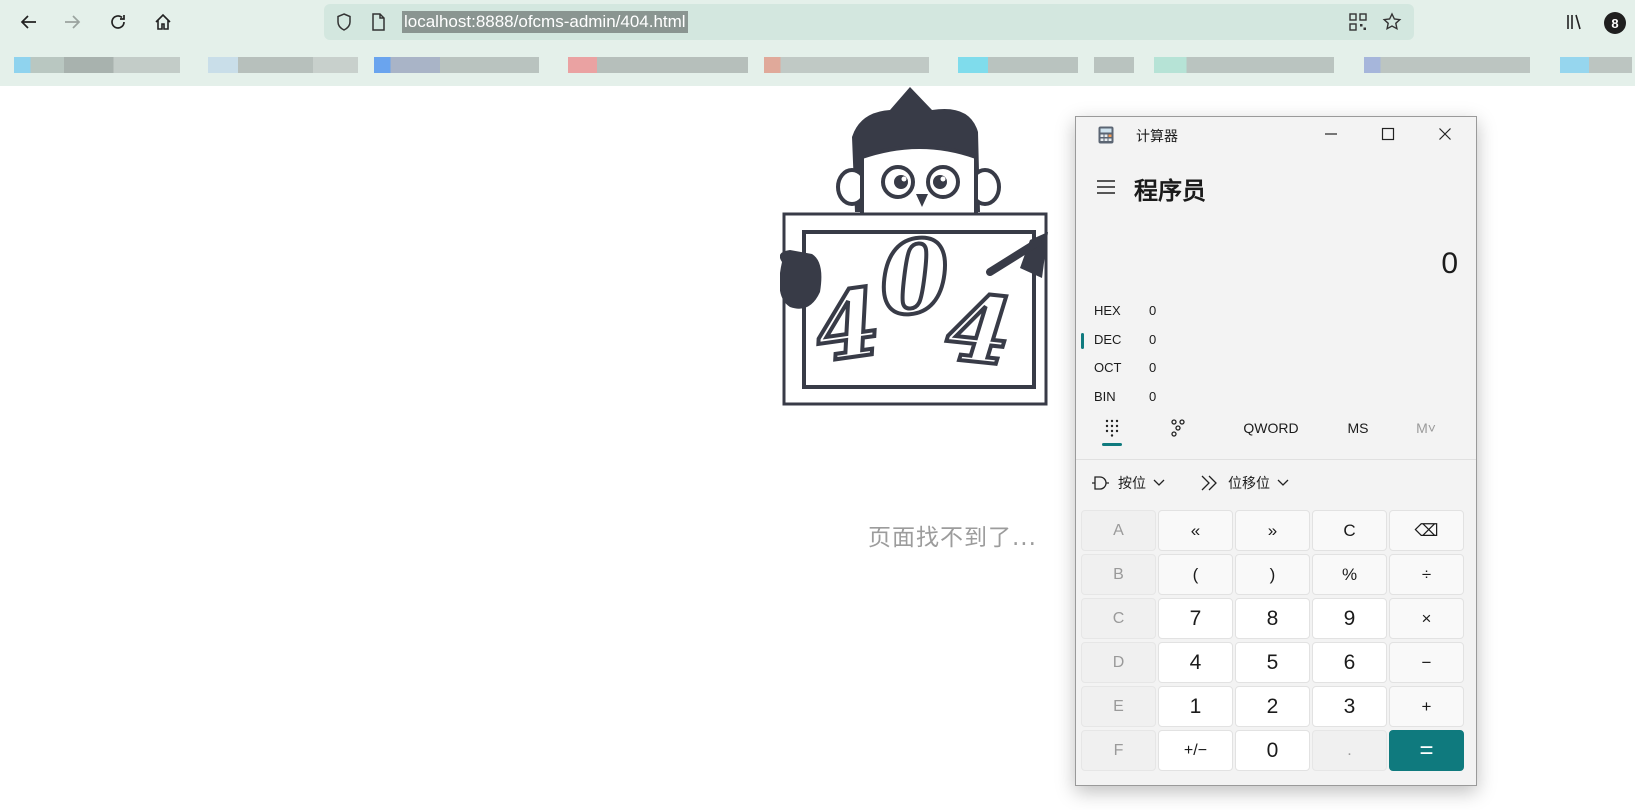  I want to click on close-icon, so click(1445, 134).